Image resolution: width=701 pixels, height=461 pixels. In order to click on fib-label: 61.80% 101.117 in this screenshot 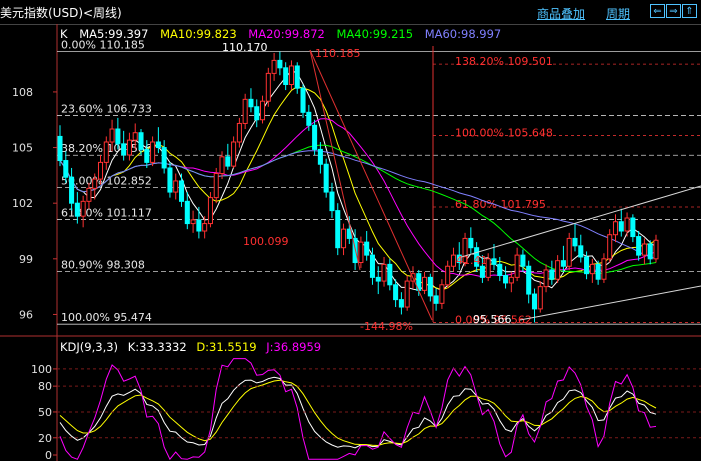, I will do `click(106, 213)`.